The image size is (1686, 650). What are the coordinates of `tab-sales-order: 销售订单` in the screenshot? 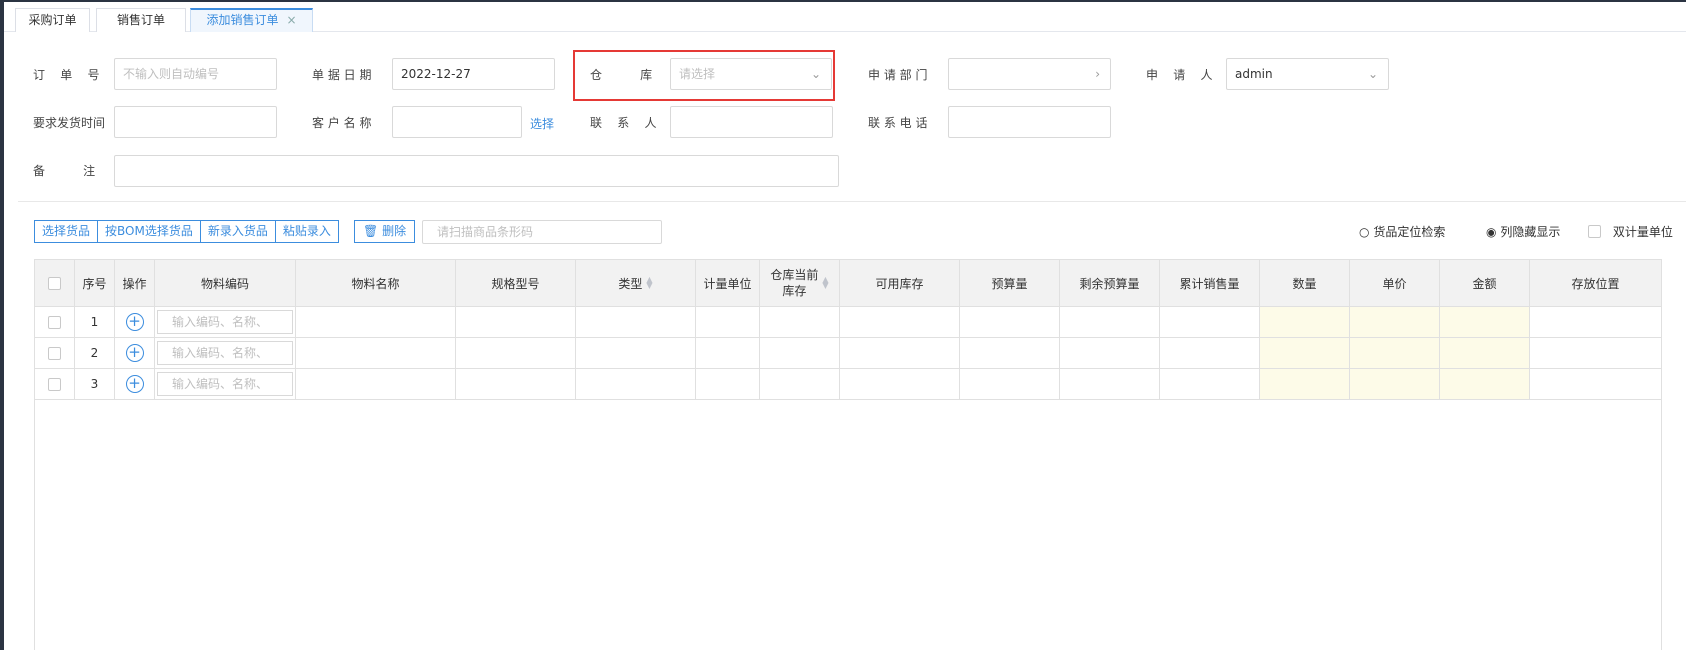 It's located at (141, 20).